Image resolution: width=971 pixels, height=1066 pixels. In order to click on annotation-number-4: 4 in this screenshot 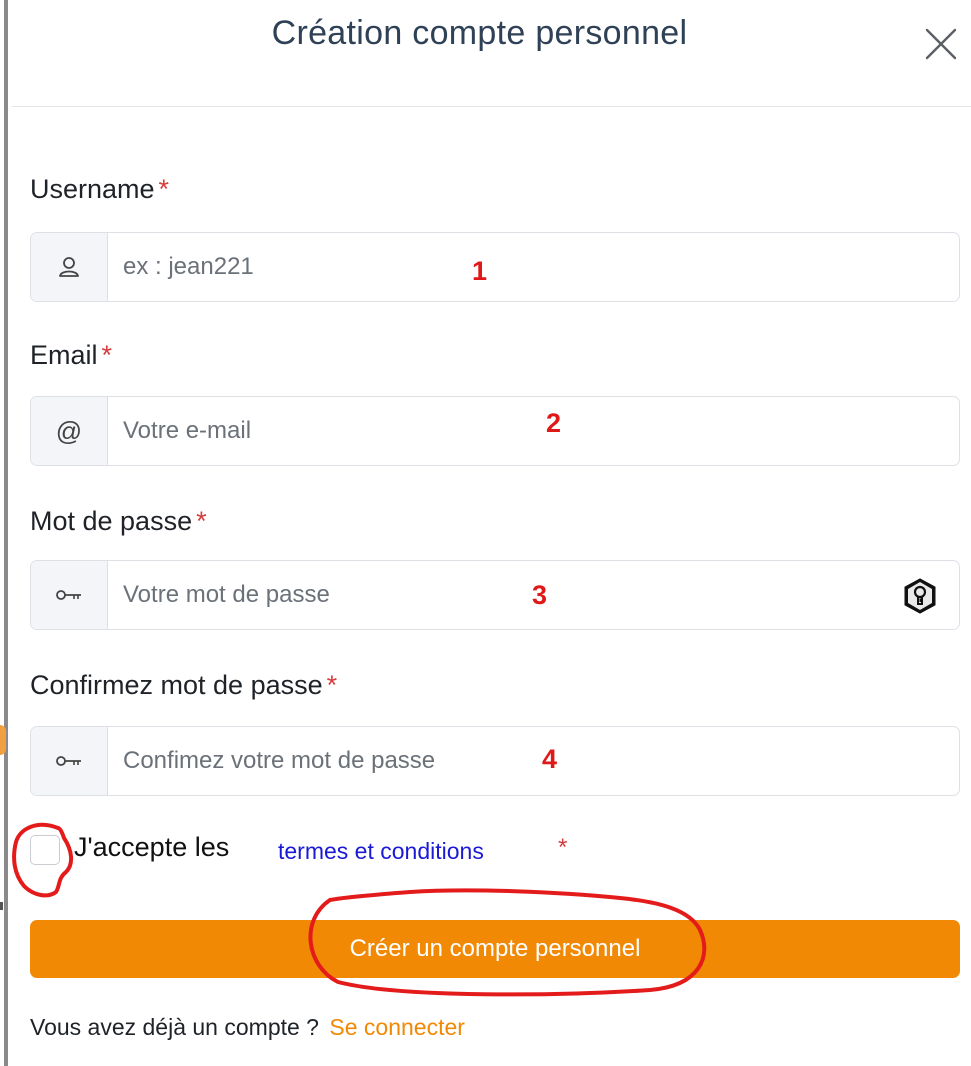, I will do `click(550, 759)`.